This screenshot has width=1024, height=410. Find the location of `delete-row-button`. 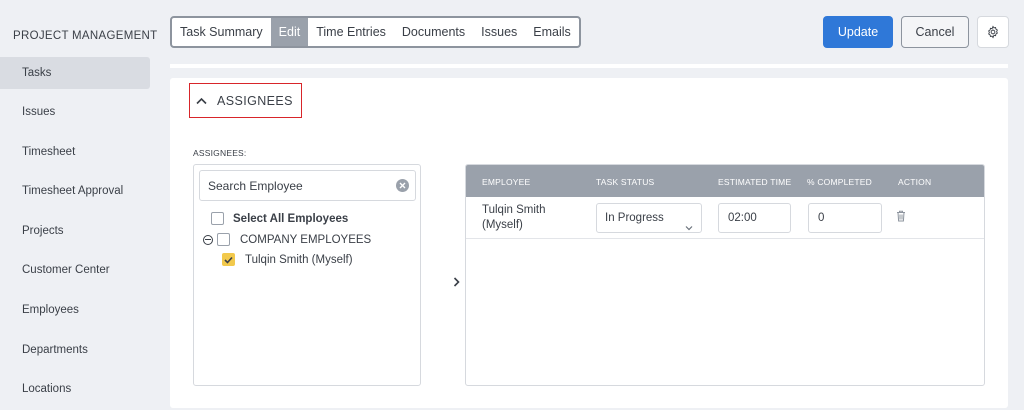

delete-row-button is located at coordinates (901, 218).